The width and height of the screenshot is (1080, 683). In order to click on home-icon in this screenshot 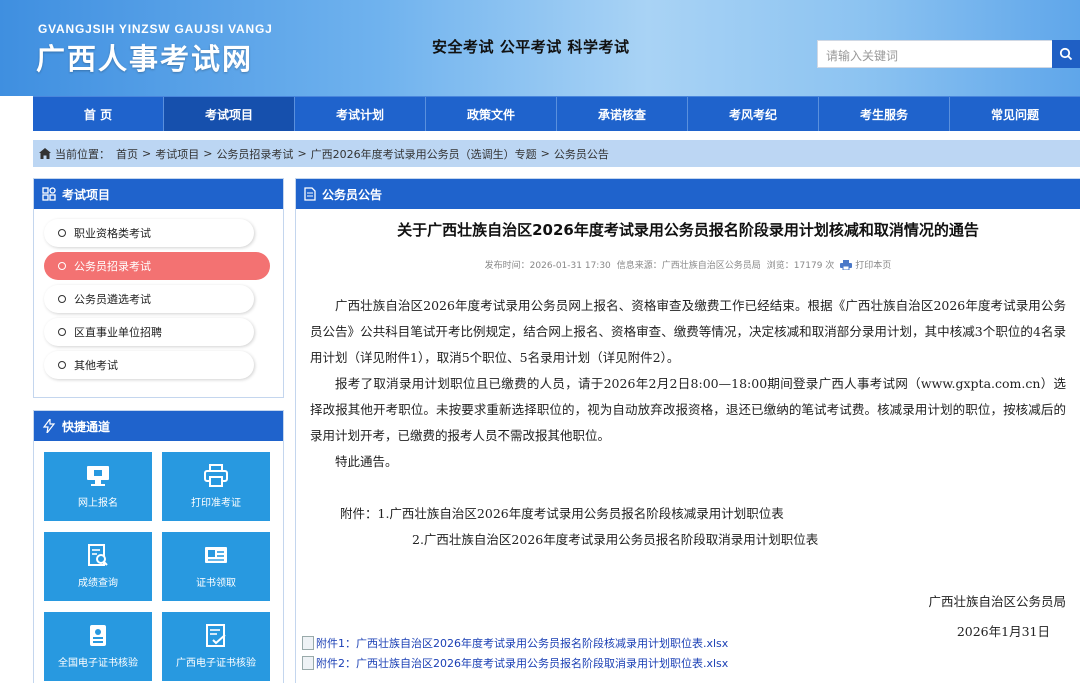, I will do `click(45, 153)`.